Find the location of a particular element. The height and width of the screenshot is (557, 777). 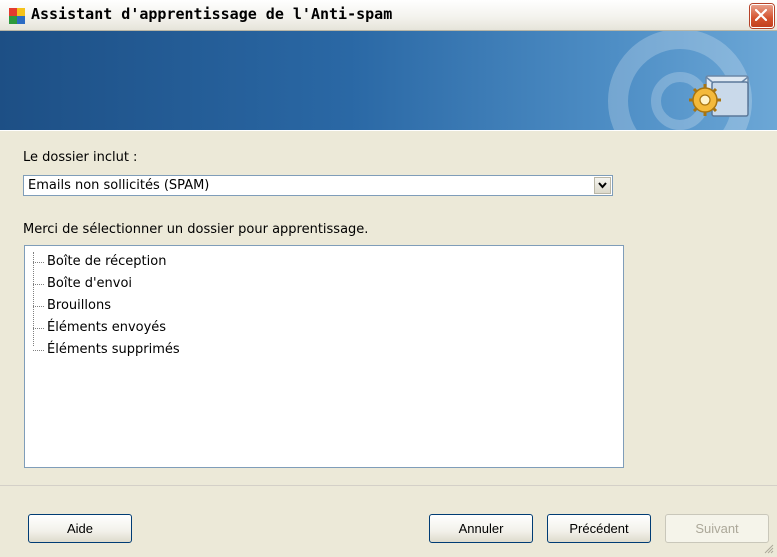

tree-item-label: Éléments envoyés is located at coordinates (107, 327).